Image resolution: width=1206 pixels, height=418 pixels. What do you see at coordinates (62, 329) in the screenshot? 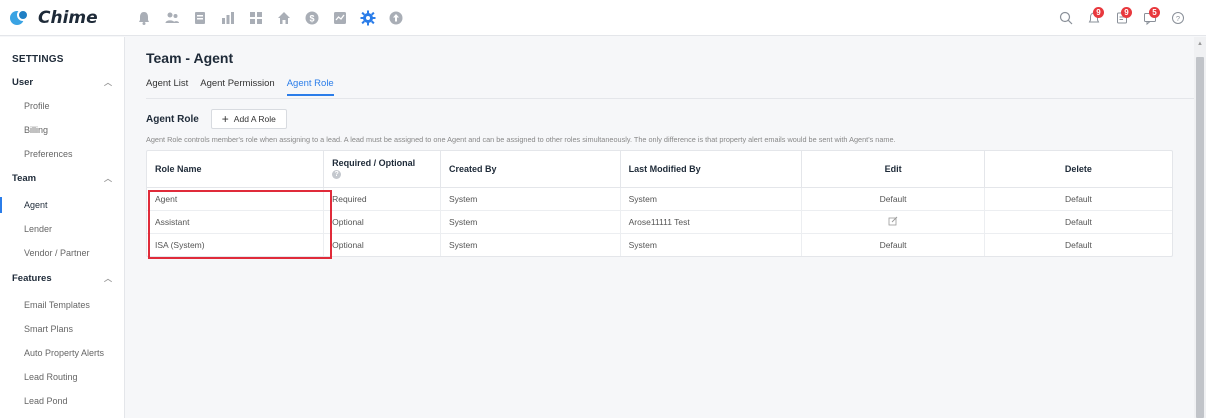
I see `sidebar-item-smart-plans: Smart Plans` at bounding box center [62, 329].